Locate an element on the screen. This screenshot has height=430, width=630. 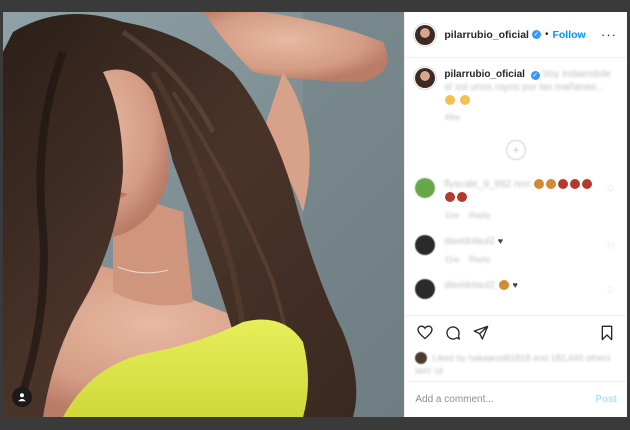
comment-body: davidolaul2 ♥ is located at coordinates (519, 285).